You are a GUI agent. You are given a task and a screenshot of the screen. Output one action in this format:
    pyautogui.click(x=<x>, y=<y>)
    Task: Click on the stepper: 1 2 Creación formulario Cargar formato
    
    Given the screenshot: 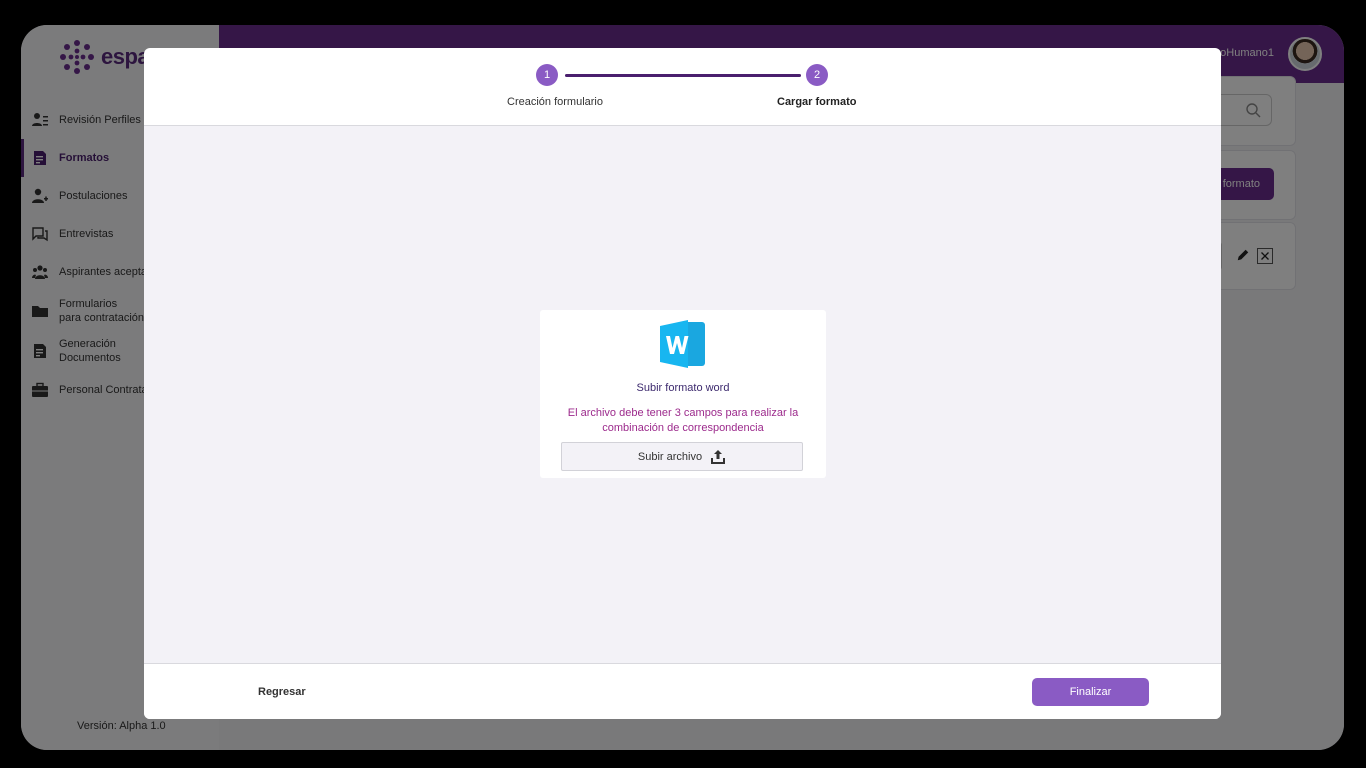 What is the action you would take?
    pyautogui.click(x=682, y=87)
    